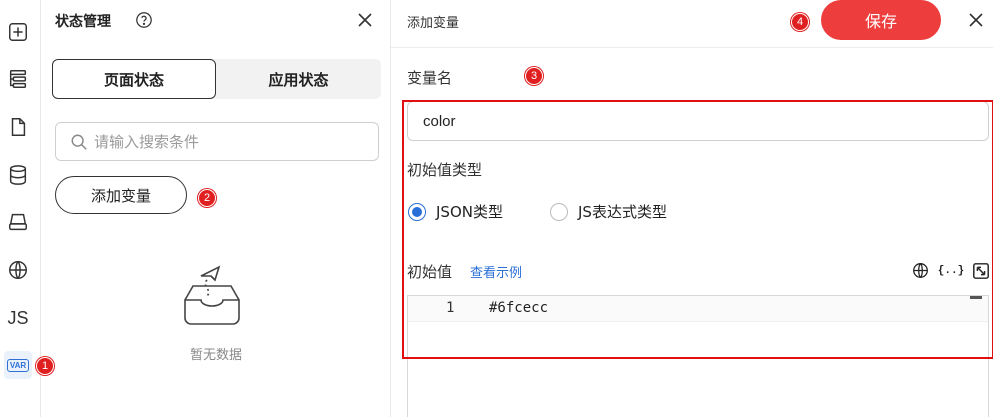  Describe the element at coordinates (144, 20) in the screenshot. I see `help-icon` at that location.